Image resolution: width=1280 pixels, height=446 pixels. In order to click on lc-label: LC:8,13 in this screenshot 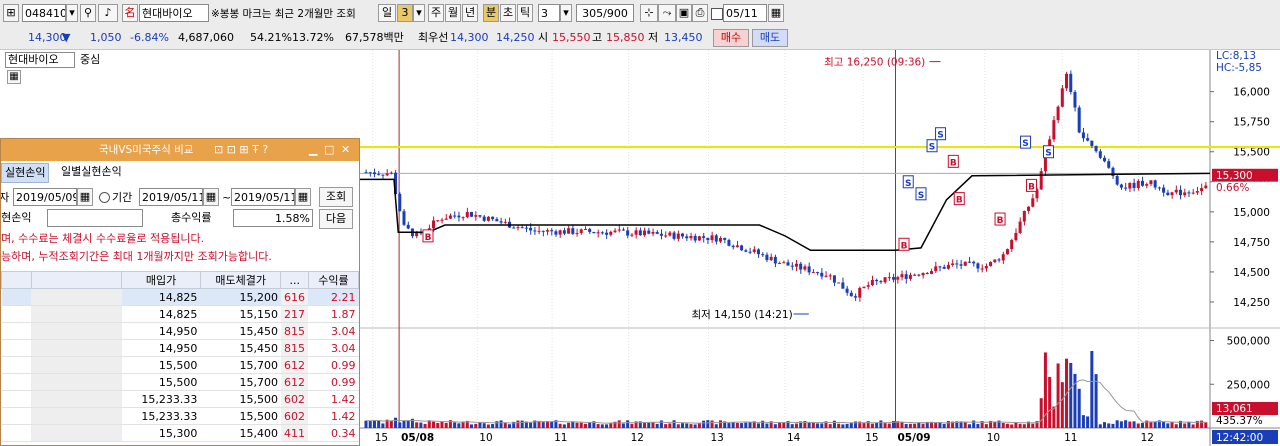, I will do `click(1236, 56)`.